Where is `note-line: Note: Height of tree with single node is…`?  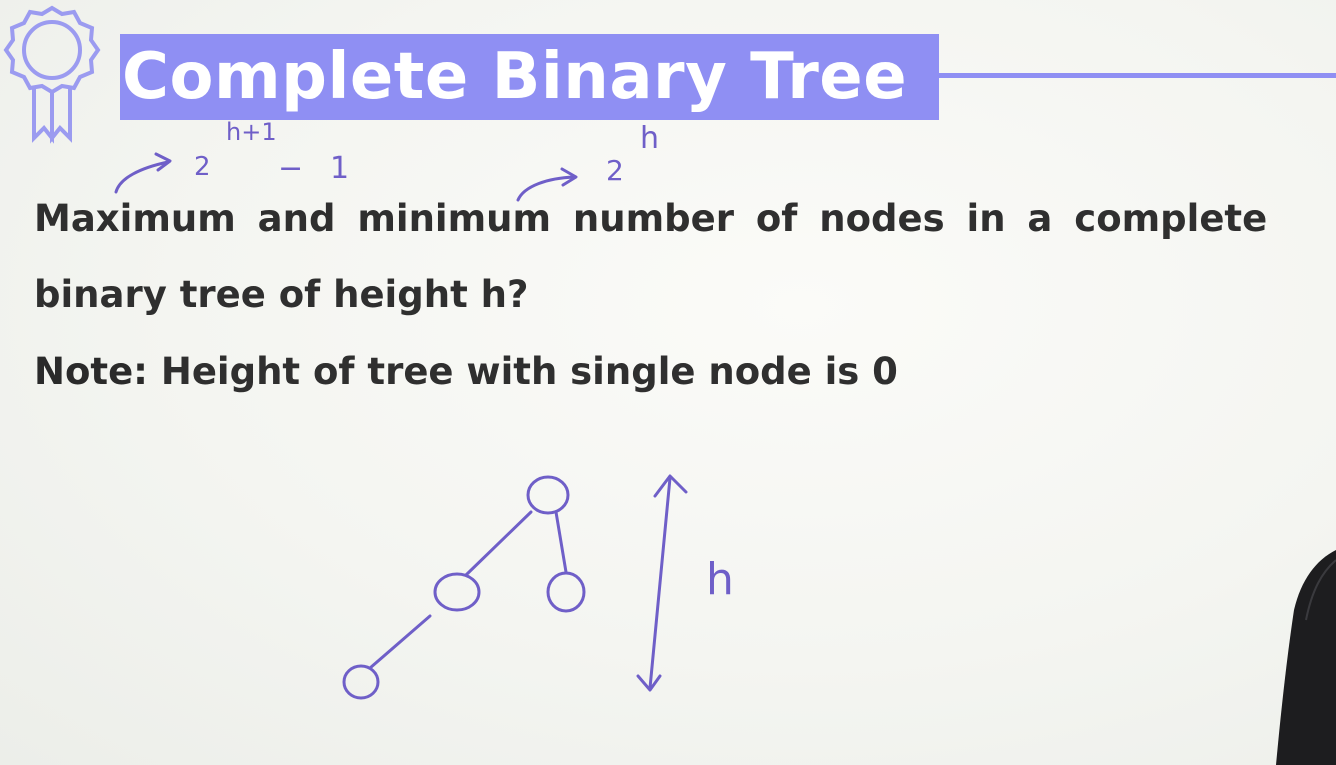
note-line: Note: Height of tree with single node is… is located at coordinates (466, 371).